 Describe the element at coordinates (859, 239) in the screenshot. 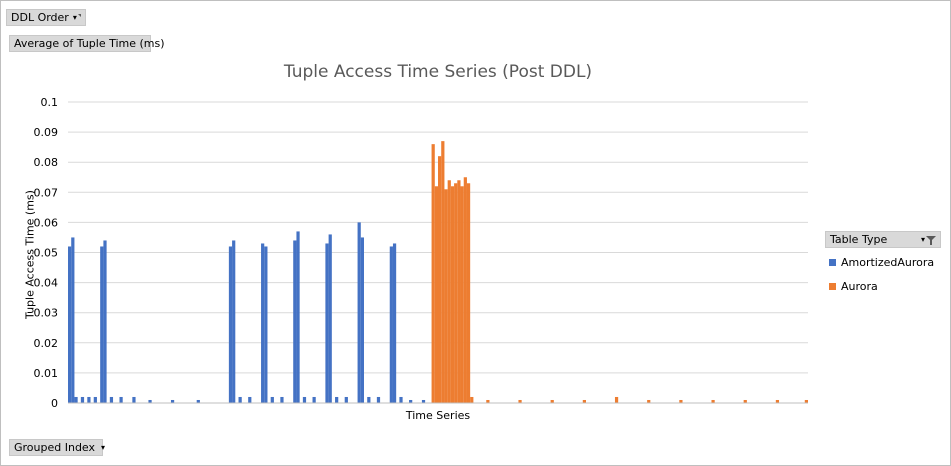

I see `legend-field-label: Table Type` at that location.